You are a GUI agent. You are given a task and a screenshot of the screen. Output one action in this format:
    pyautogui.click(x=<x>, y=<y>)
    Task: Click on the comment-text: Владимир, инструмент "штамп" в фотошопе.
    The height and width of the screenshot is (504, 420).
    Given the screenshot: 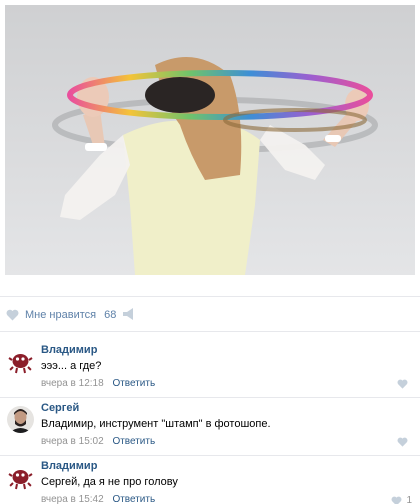 What is the action you would take?
    pyautogui.click(x=156, y=424)
    